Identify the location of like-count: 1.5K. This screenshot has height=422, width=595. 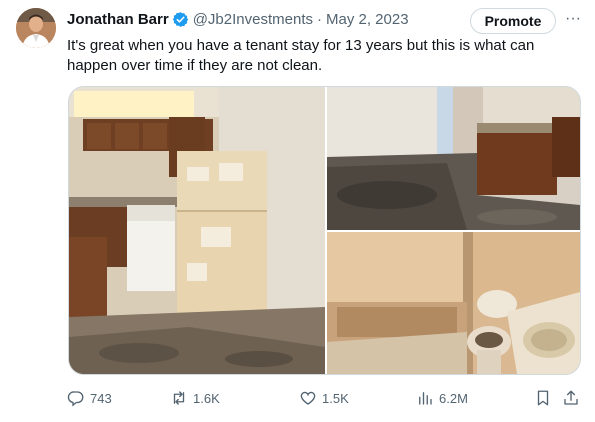
(335, 398).